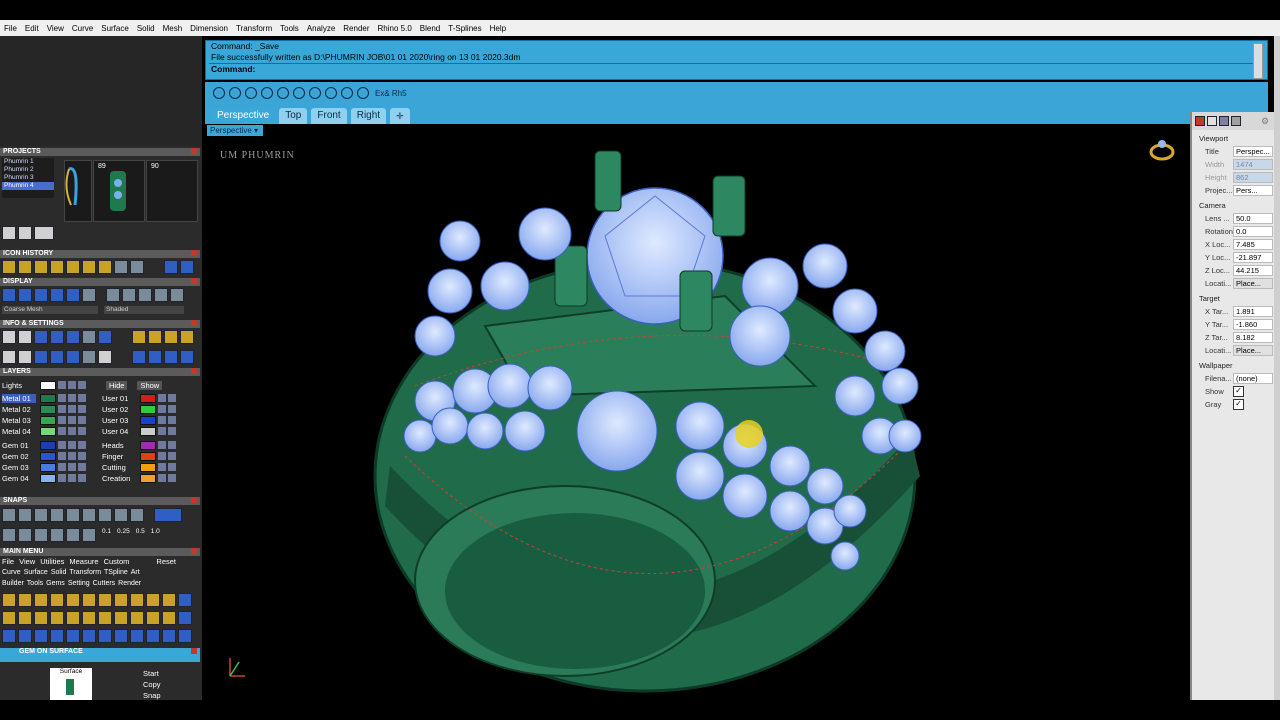  Describe the element at coordinates (27, 561) in the screenshot. I see `main-menu-item: View` at that location.